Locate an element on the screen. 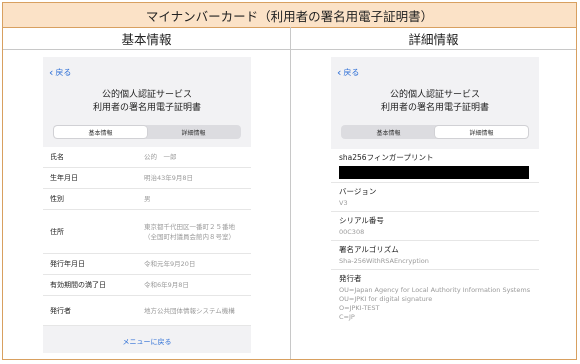 The height and width of the screenshot is (364, 580). issuer-line: OU=JPKI for digital signature is located at coordinates (386, 299).